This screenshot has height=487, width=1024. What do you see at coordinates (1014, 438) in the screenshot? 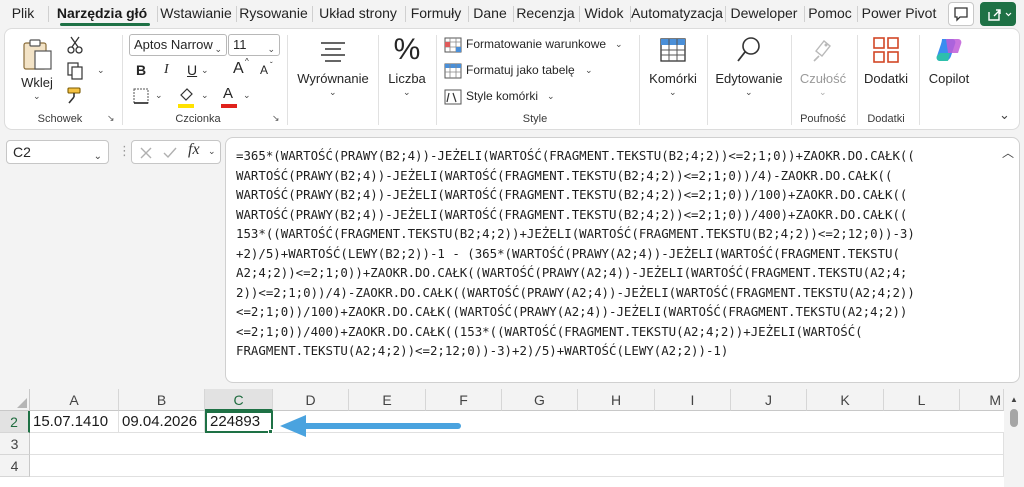
I see `vertical-scrollbar: ▲` at bounding box center [1014, 438].